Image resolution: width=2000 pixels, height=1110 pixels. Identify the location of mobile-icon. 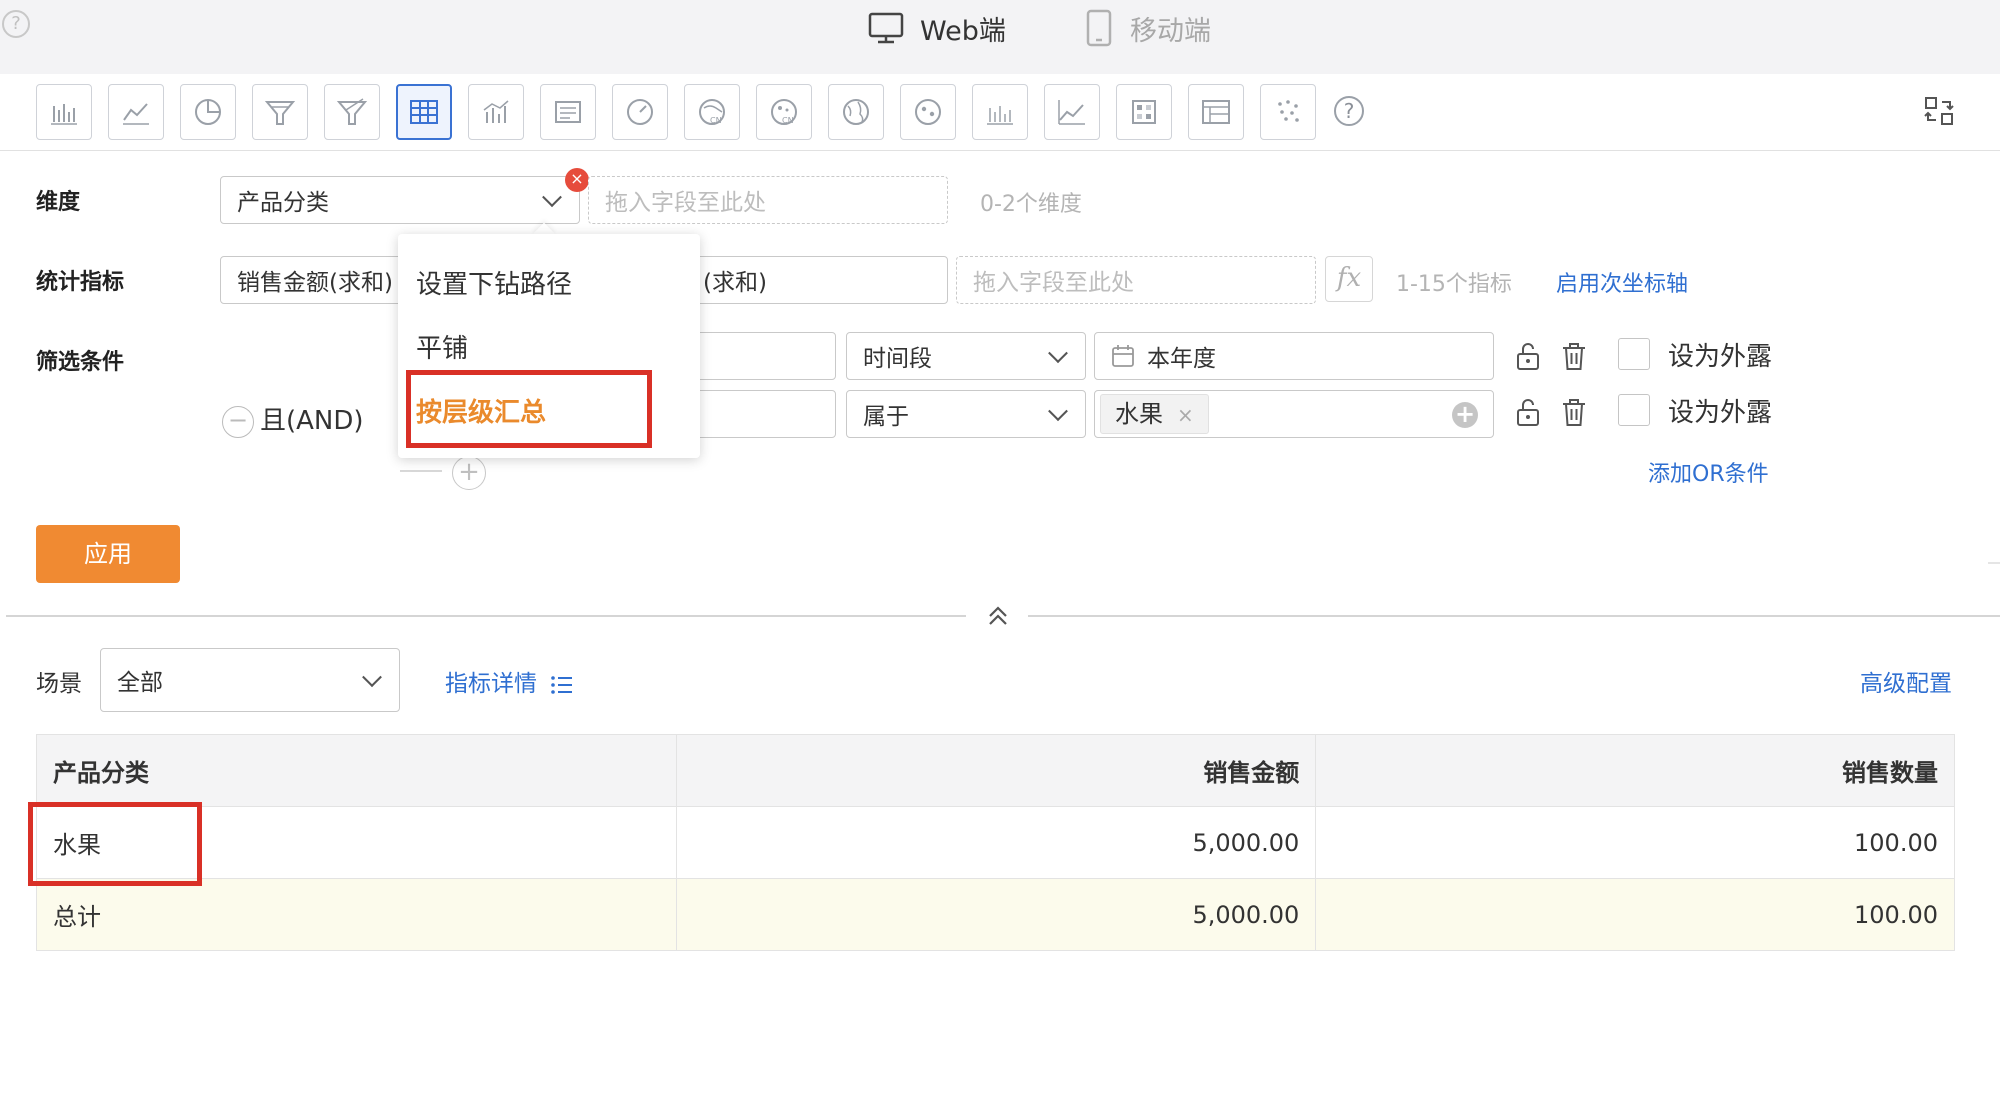
(1099, 28).